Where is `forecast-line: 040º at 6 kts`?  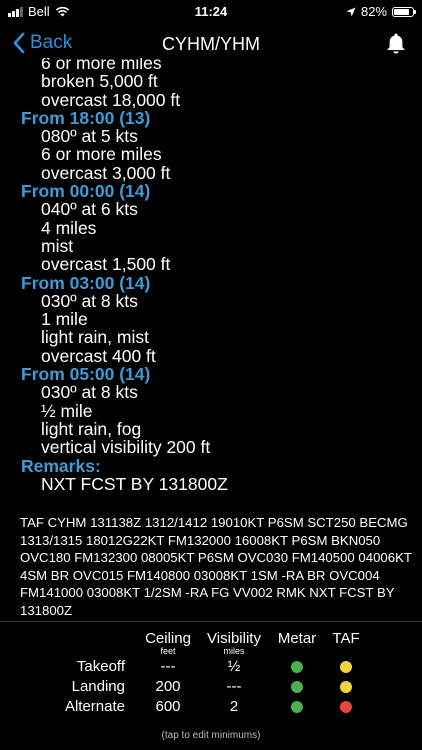 forecast-line: 040º at 6 kts is located at coordinates (89, 209).